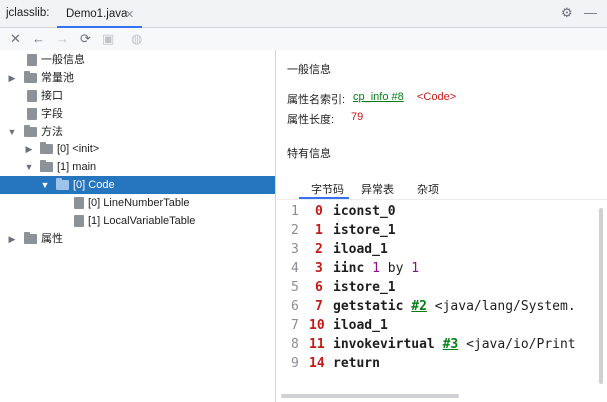 The height and width of the screenshot is (402, 607). What do you see at coordinates (324, 188) in the screenshot?
I see `tab-bytecode: 字节码` at bounding box center [324, 188].